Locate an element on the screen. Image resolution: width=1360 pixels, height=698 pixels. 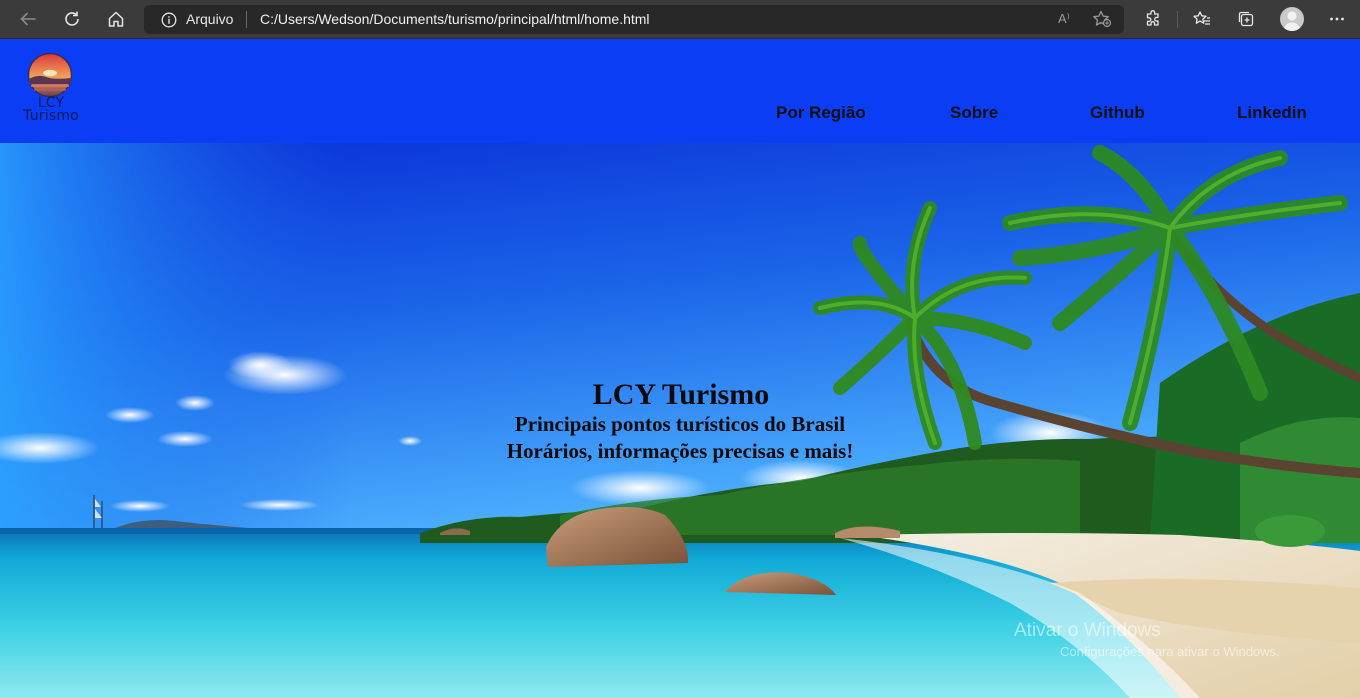
more-icon is located at coordinates (1337, 19).